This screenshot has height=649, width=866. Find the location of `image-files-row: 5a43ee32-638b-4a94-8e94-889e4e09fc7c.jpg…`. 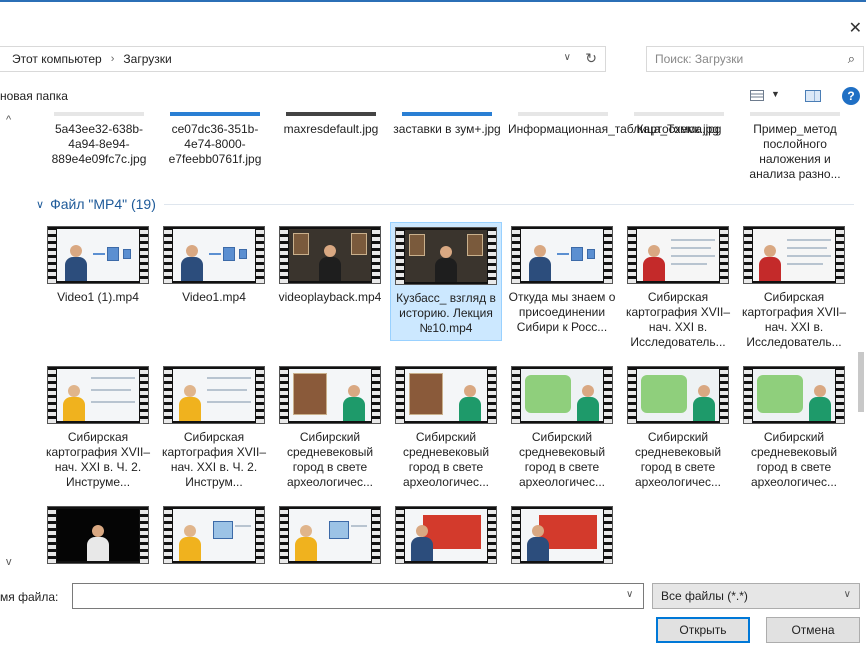

image-files-row: 5a43ee32-638b-4a94-8e94-889e4e09fc7c.jpg… is located at coordinates (431, 152).